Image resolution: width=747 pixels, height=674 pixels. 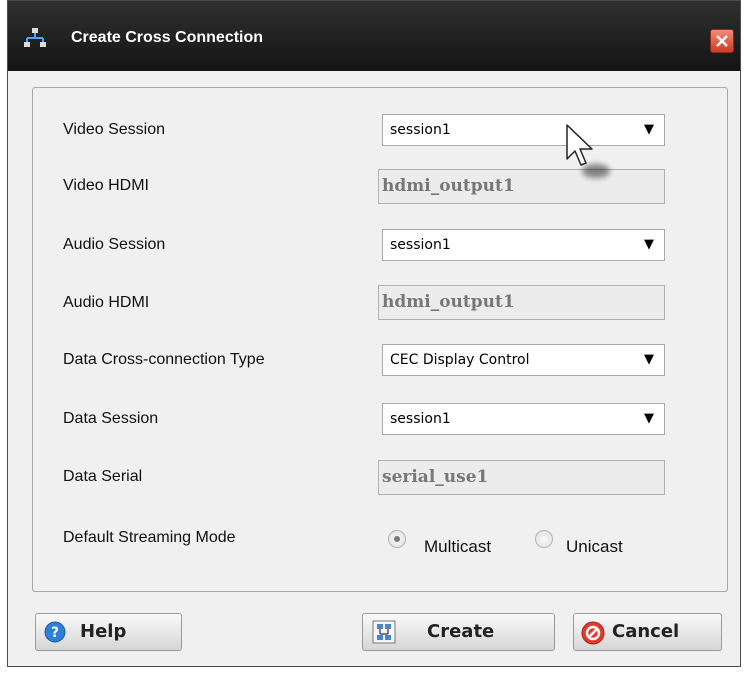 I want to click on audio-hdmi-field: hdmi_output1, so click(x=521, y=302).